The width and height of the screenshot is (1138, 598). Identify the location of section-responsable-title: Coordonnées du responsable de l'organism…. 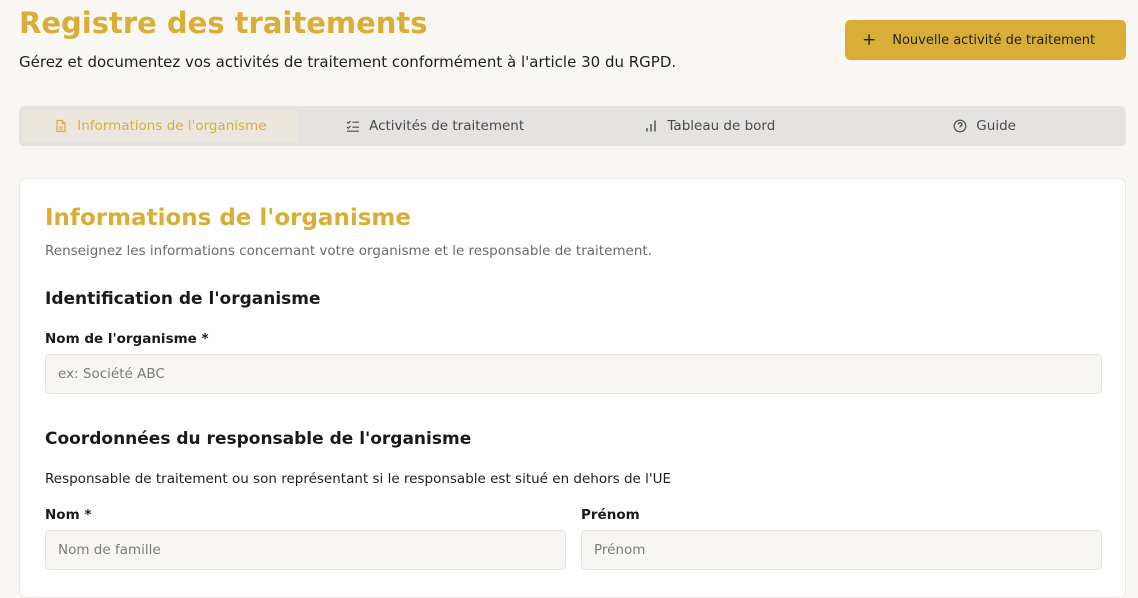
(258, 439).